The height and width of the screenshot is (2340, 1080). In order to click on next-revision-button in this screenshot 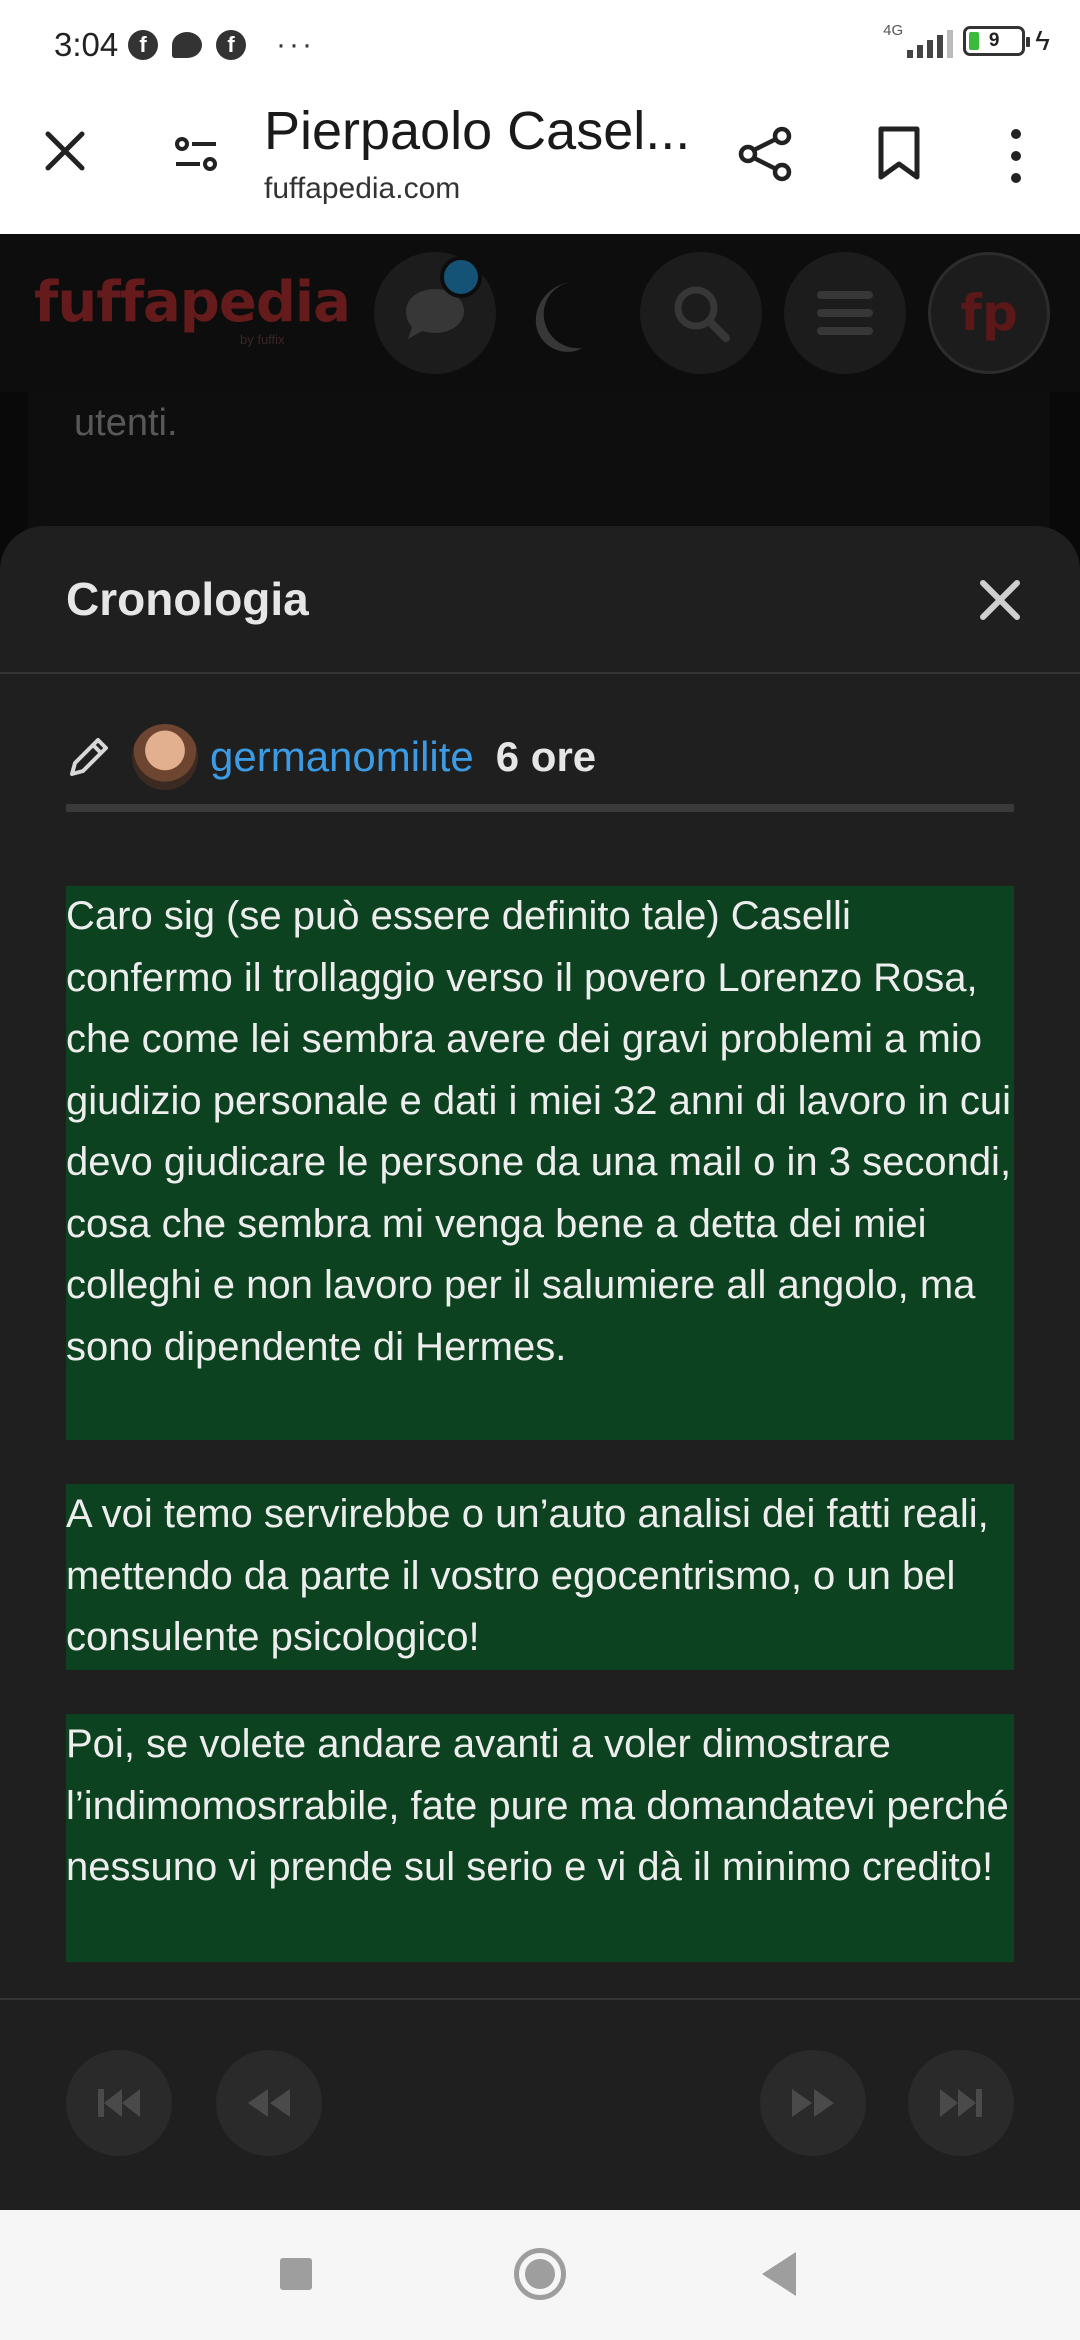, I will do `click(813, 2103)`.